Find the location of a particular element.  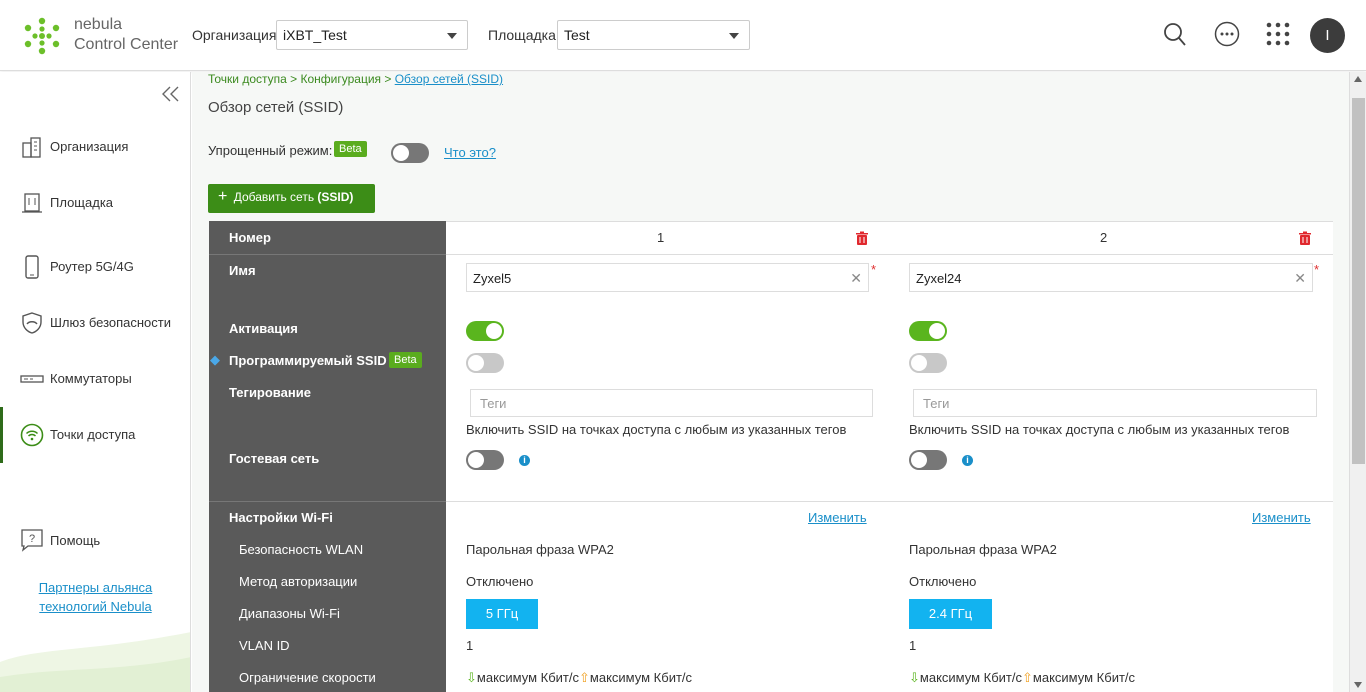

sidebar-item-label: Роутер 5G/4G is located at coordinates (92, 266).